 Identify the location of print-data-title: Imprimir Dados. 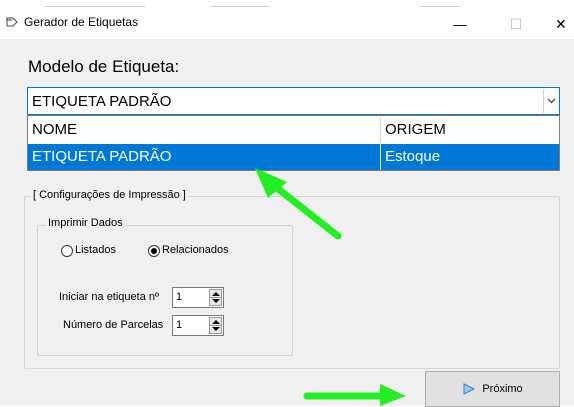
(85, 223).